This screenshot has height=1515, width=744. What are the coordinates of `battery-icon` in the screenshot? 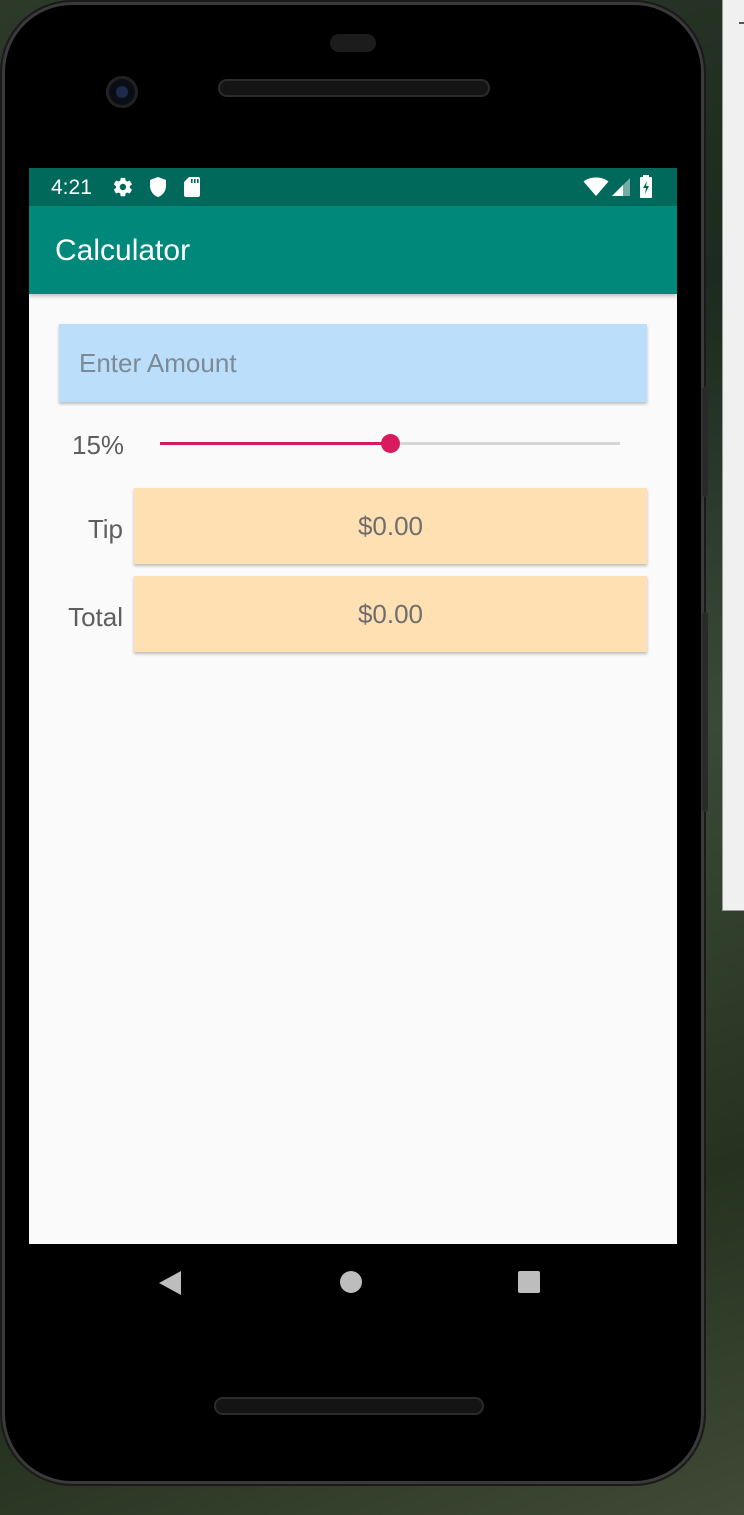 It's located at (646, 189).